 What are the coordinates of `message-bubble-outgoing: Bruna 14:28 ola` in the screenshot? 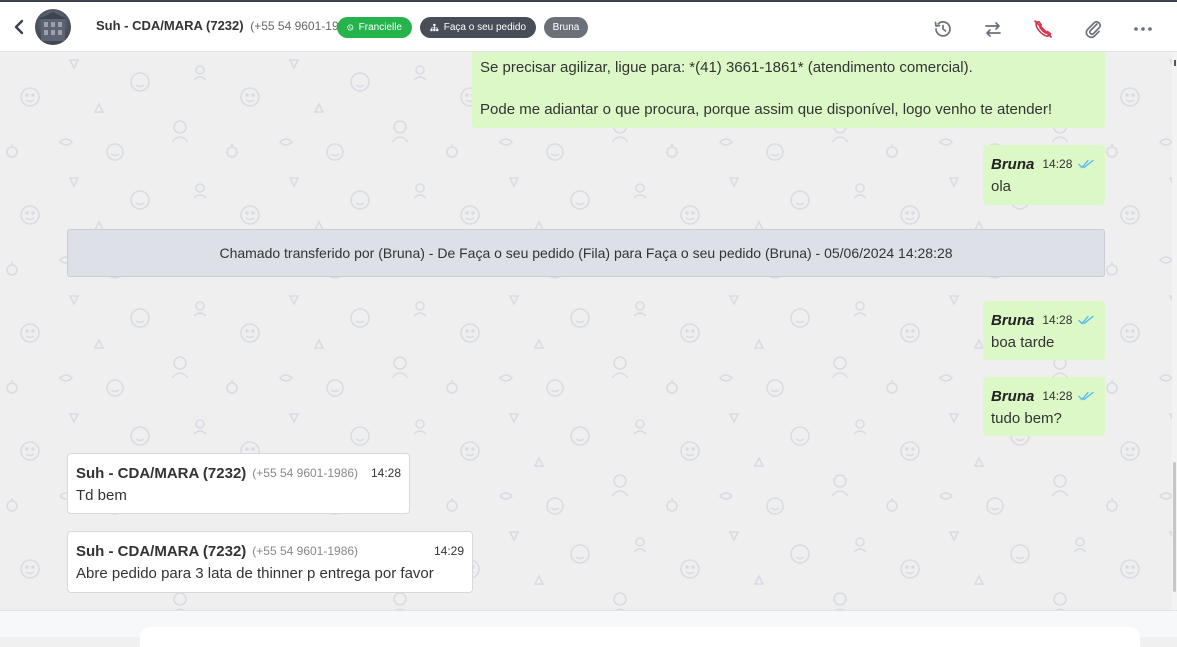 It's located at (1044, 175).